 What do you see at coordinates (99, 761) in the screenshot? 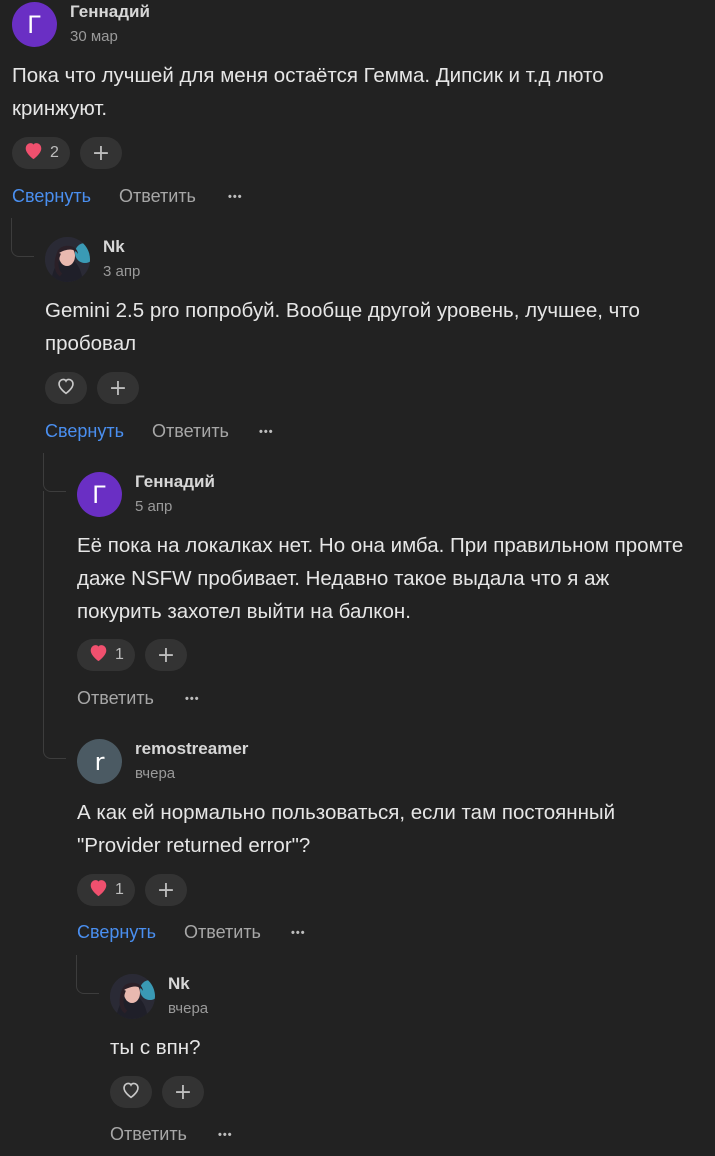
I see `avatar: r` at bounding box center [99, 761].